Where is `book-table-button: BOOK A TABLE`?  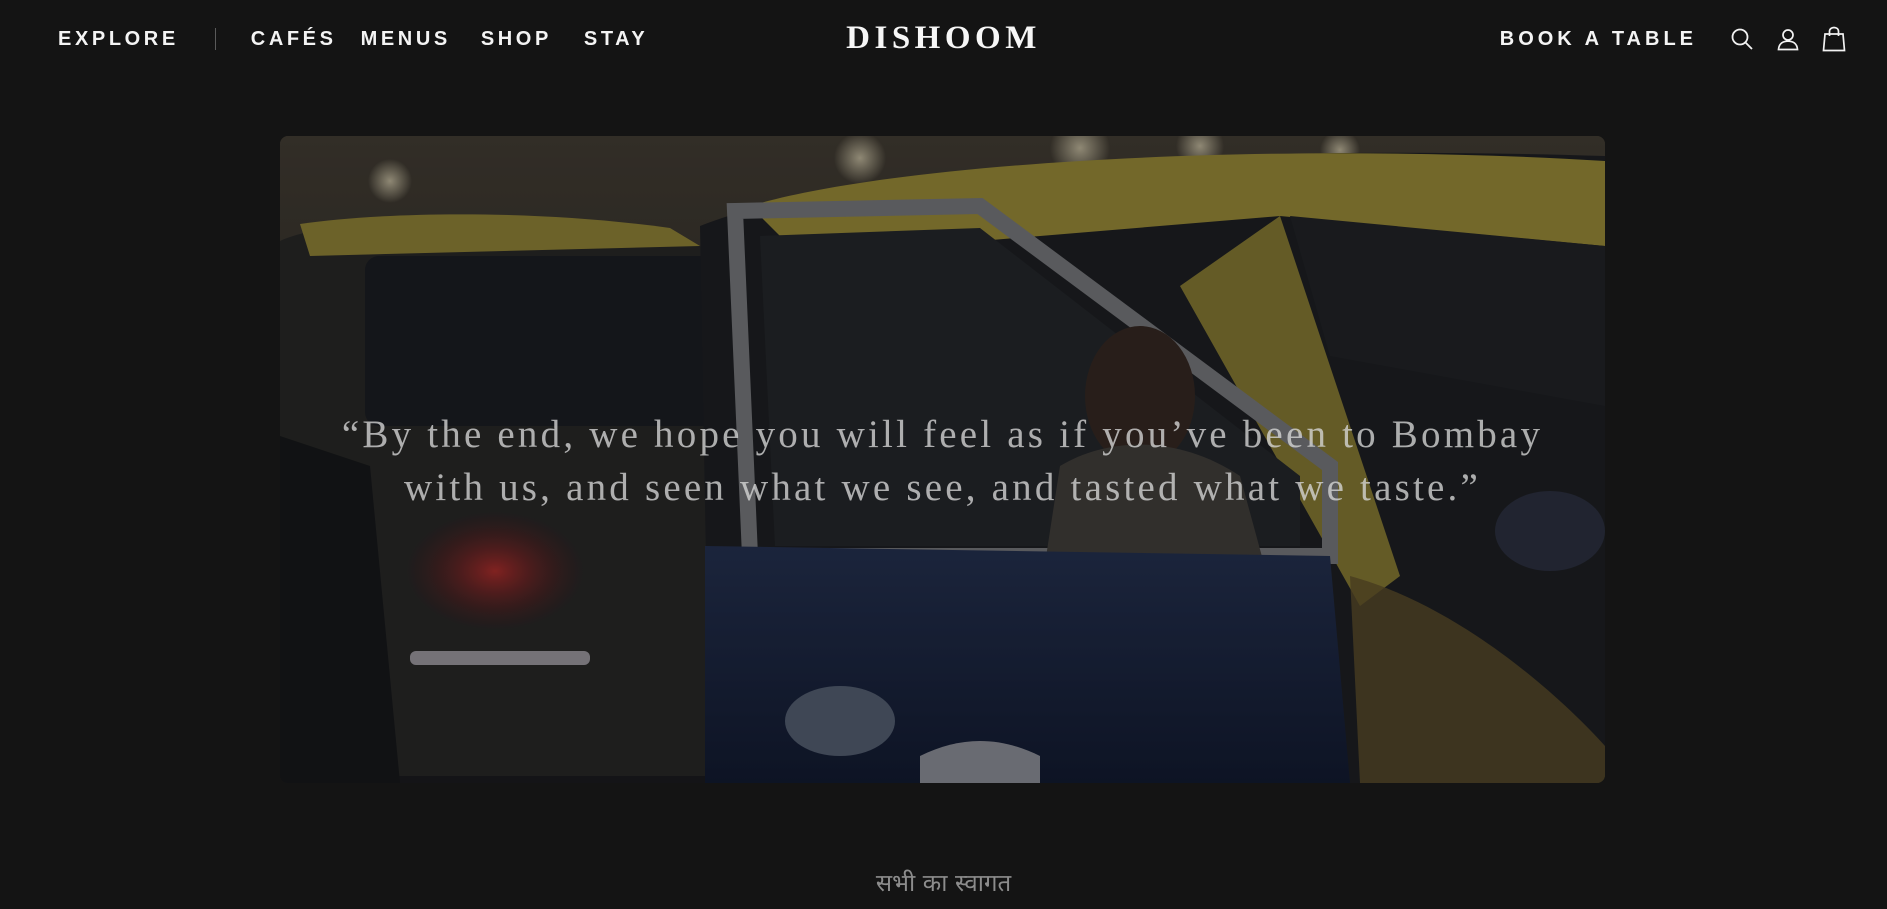 book-table-button: BOOK A TABLE is located at coordinates (1598, 39).